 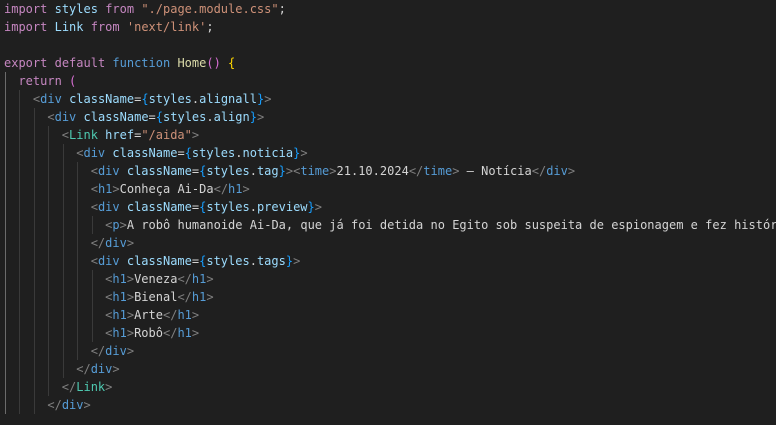 I want to click on code-text: <h1>Conheça Ai-Da</h1>, so click(x=170, y=189).